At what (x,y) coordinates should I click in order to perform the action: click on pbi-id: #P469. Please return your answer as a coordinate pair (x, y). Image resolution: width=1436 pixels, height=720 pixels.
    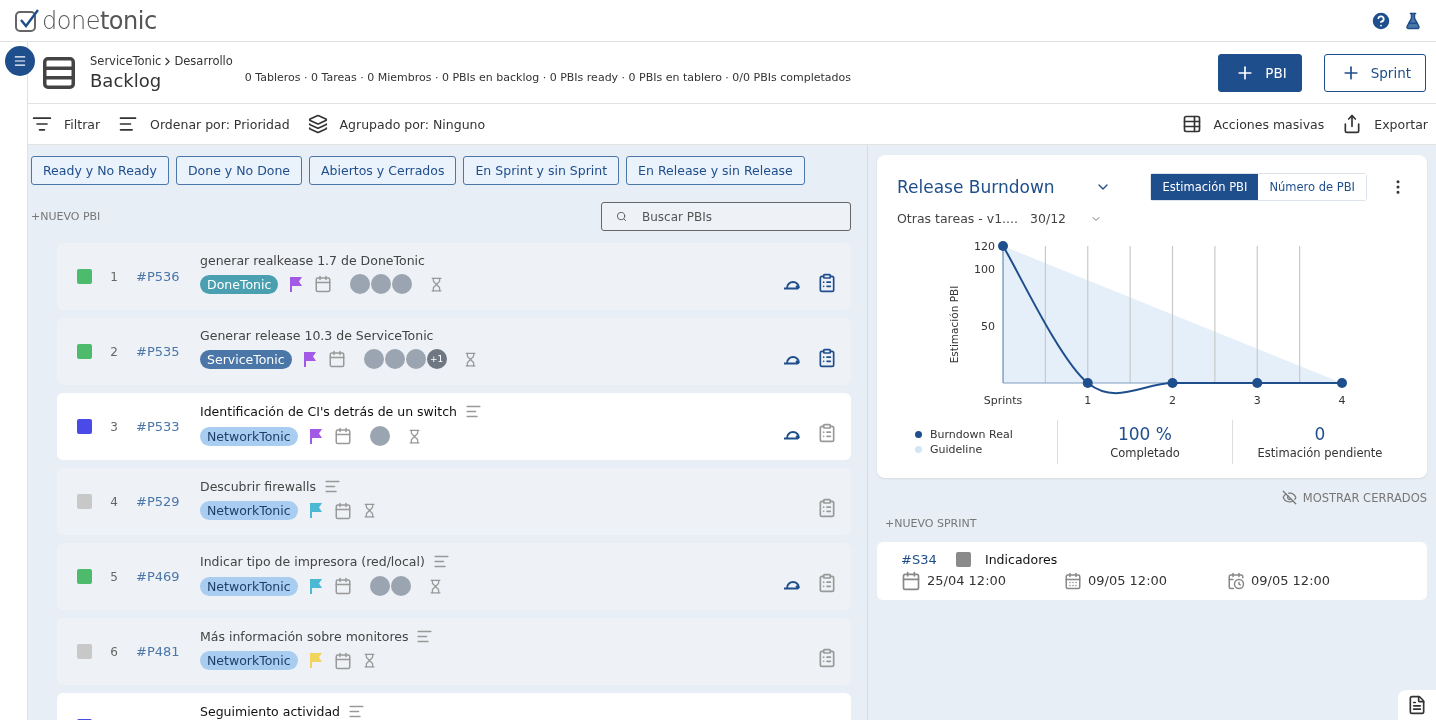
    Looking at the image, I should click on (164, 576).